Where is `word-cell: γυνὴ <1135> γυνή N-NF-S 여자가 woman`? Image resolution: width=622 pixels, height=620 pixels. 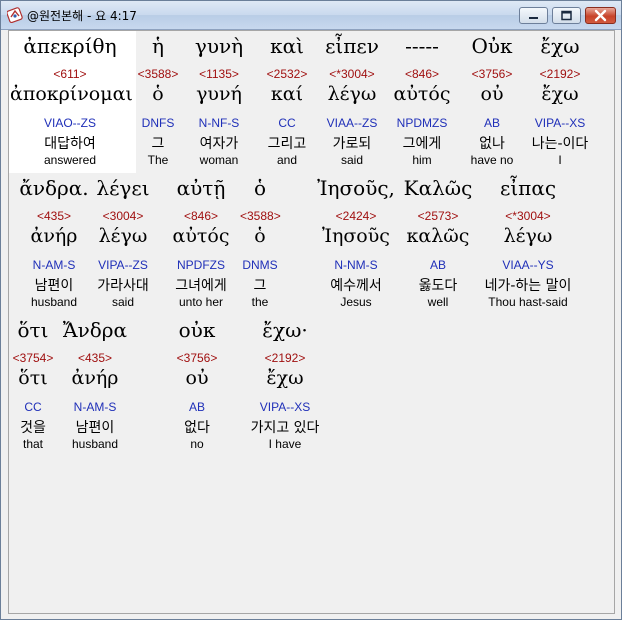 word-cell: γυνὴ <1135> γυνή N-NF-S 여자가 woman is located at coordinates (219, 104).